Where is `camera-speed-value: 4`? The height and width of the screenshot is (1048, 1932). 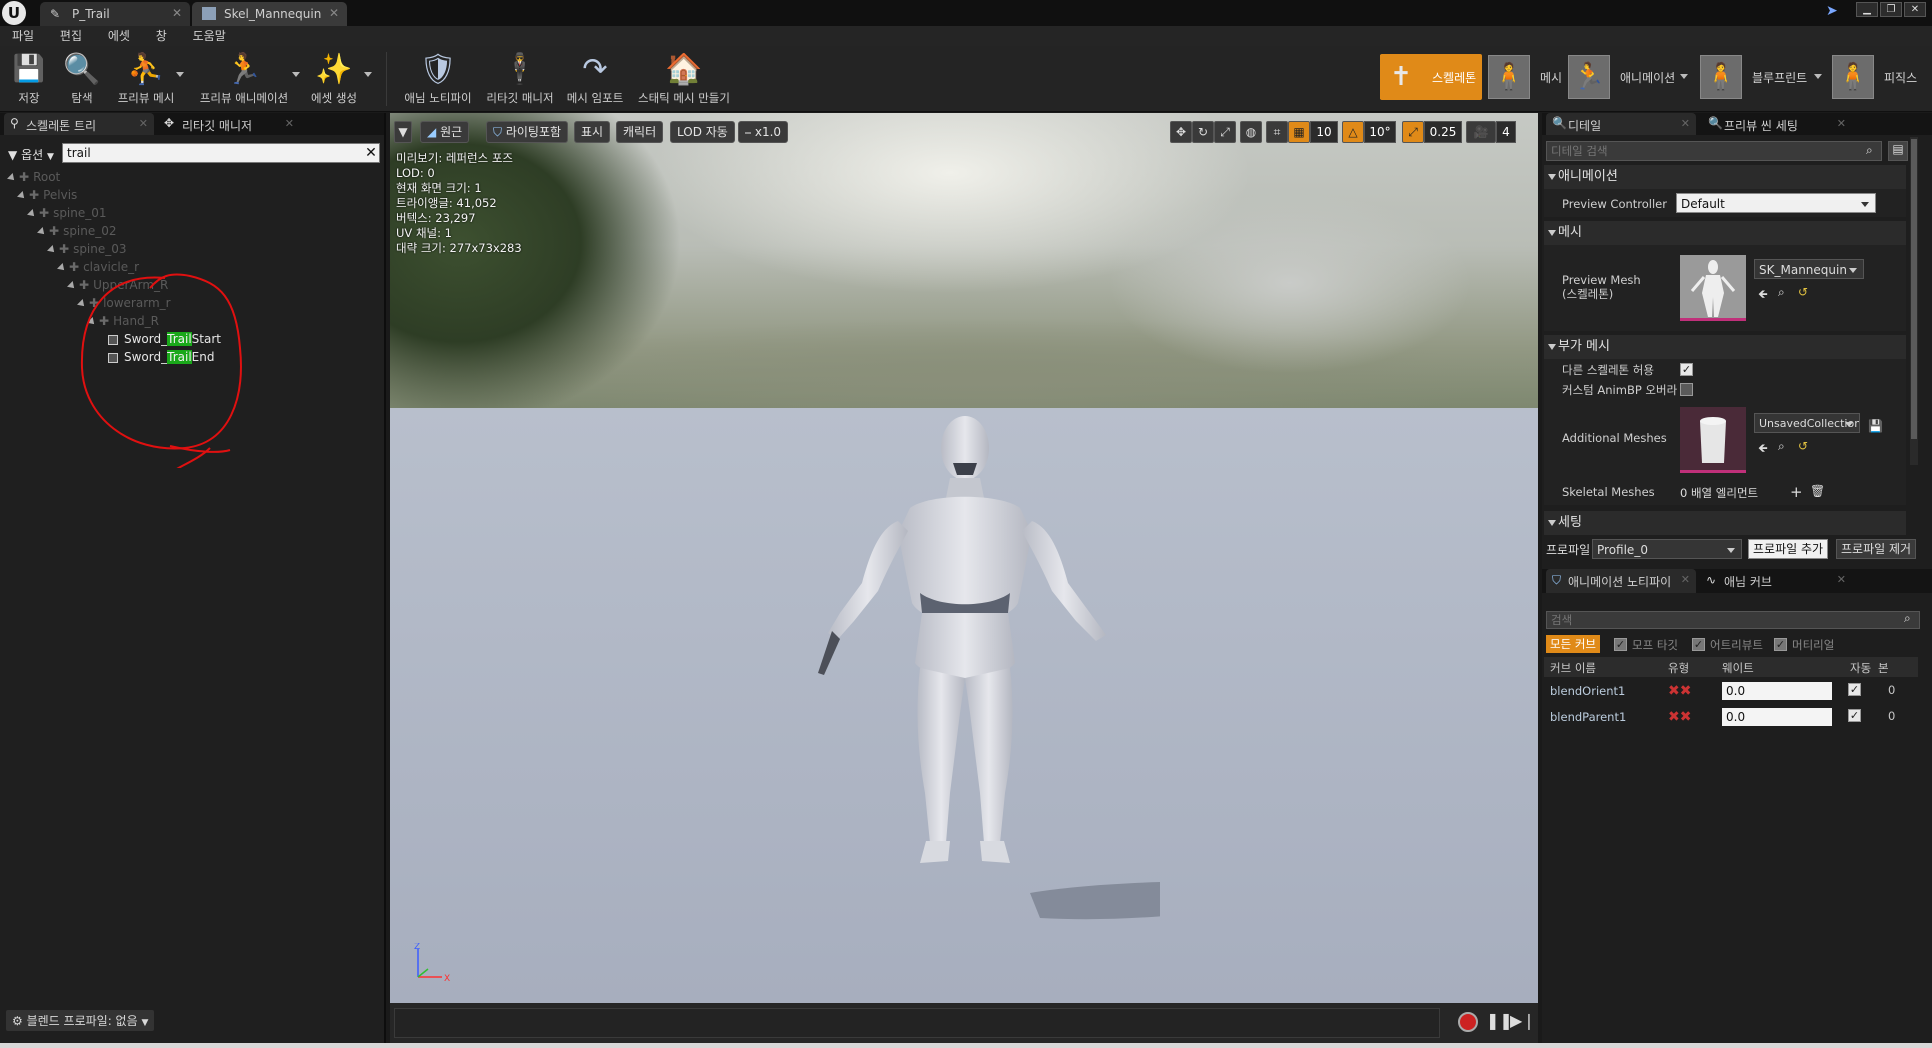
camera-speed-value: 4 is located at coordinates (1506, 132).